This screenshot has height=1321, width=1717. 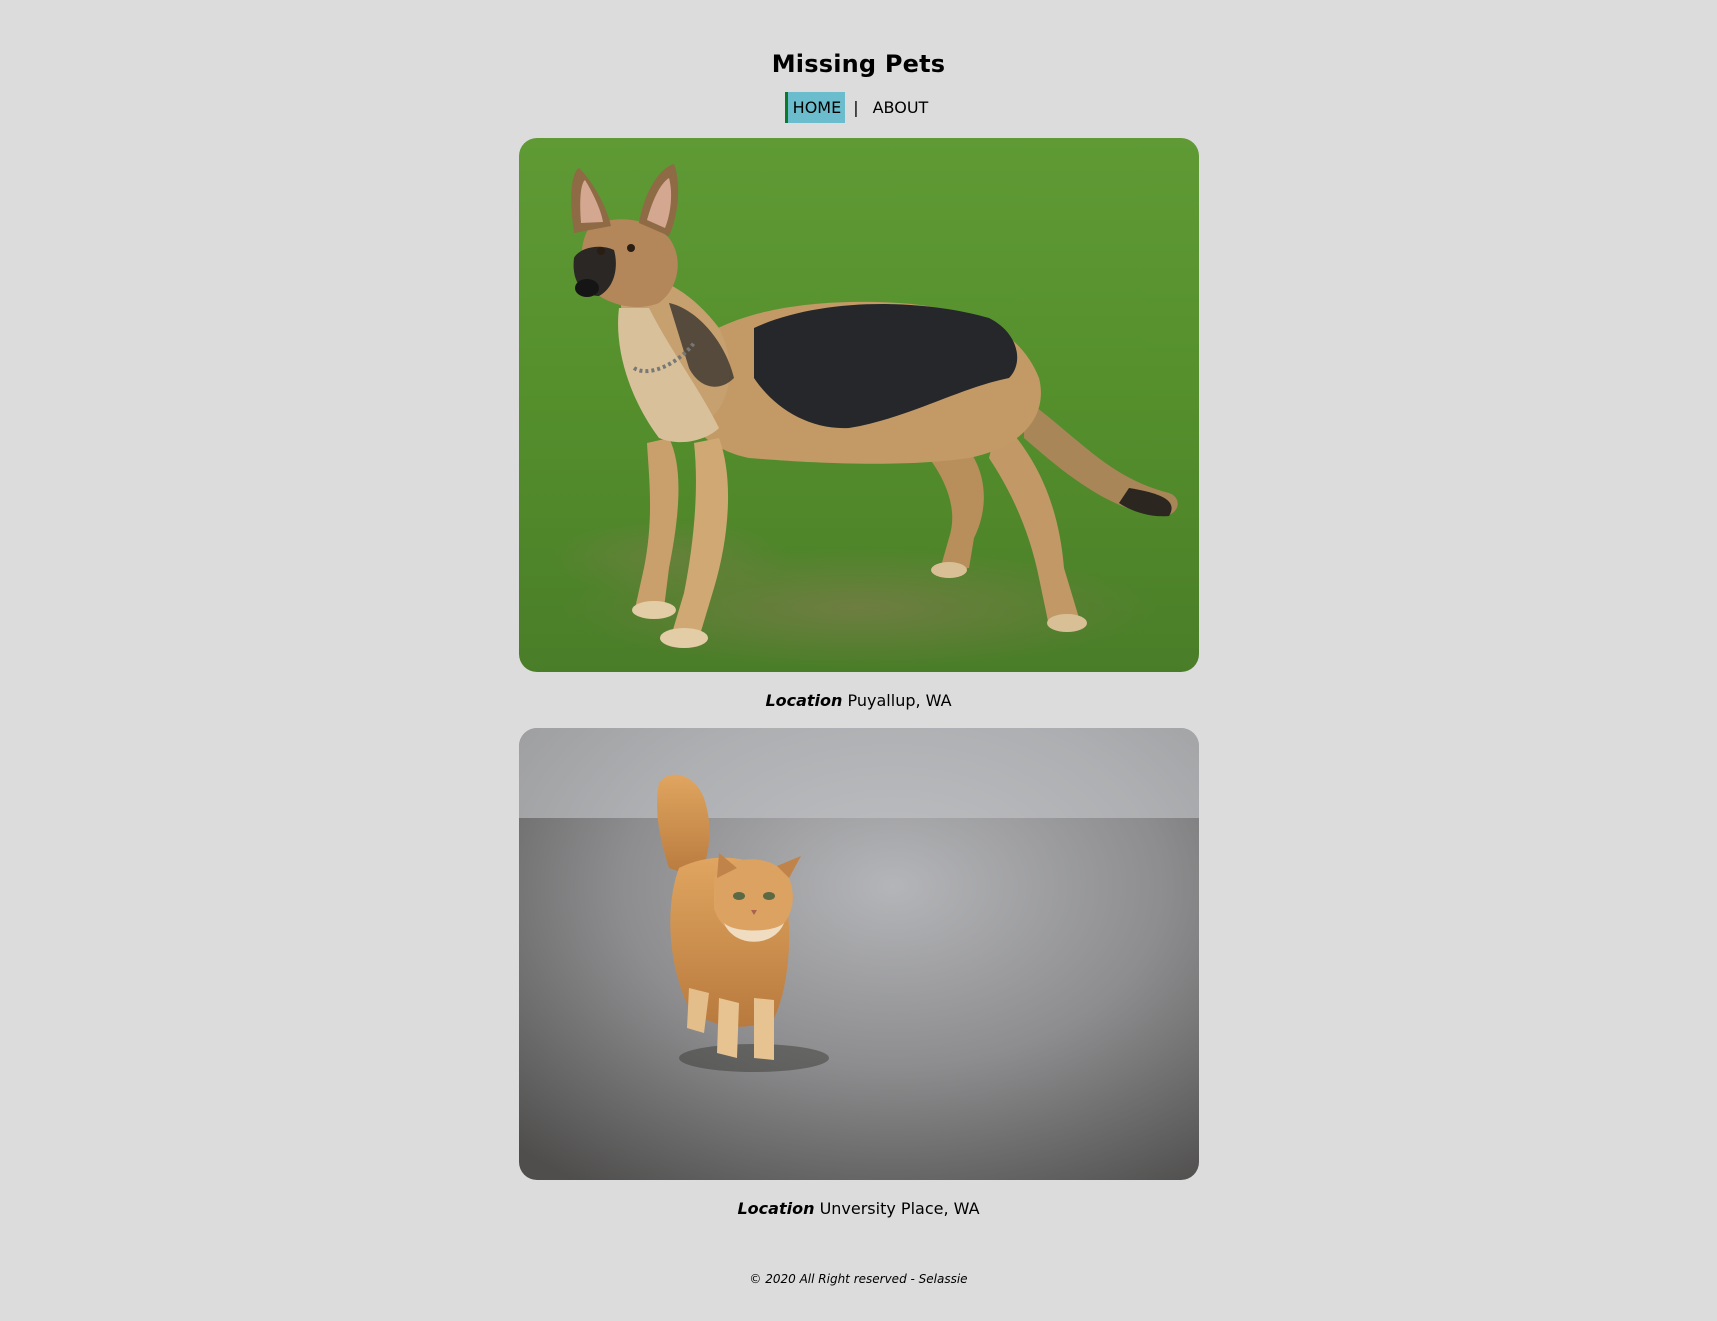 I want to click on cat-photo, so click(x=859, y=954).